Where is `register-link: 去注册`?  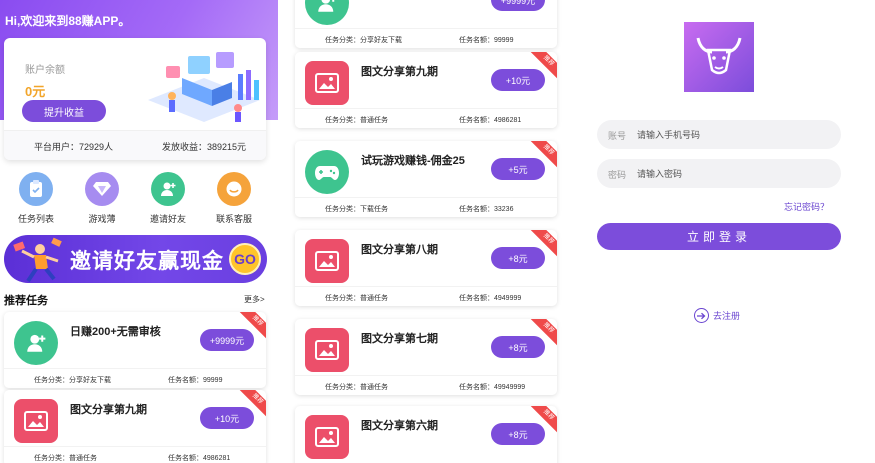
register-link: 去注册 is located at coordinates (717, 315).